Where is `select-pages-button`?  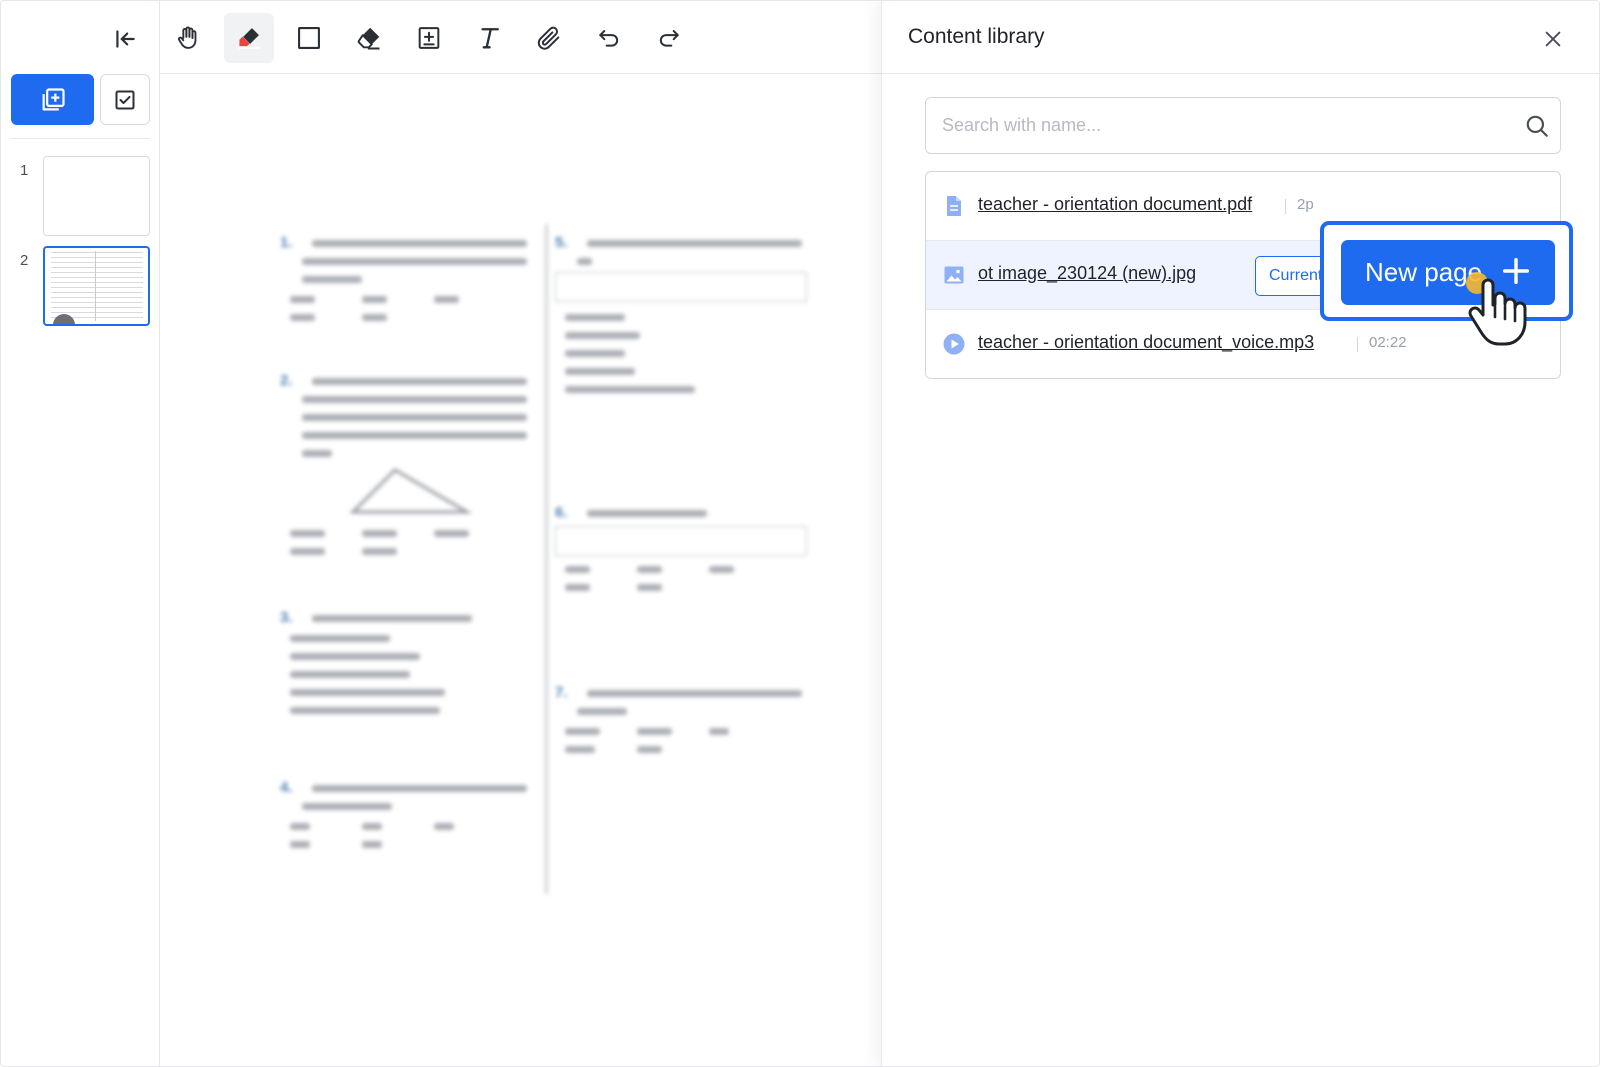
select-pages-button is located at coordinates (125, 99).